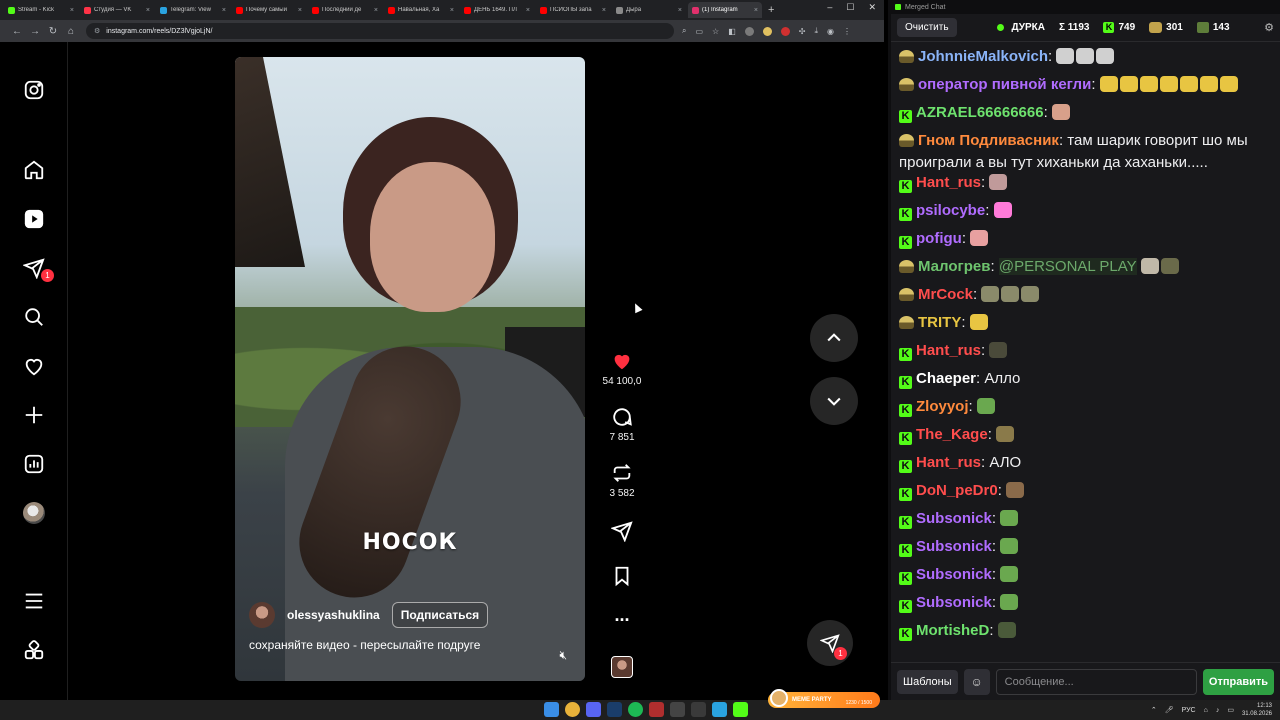  I want to click on emoji-picker-icon: ☺, so click(976, 681).